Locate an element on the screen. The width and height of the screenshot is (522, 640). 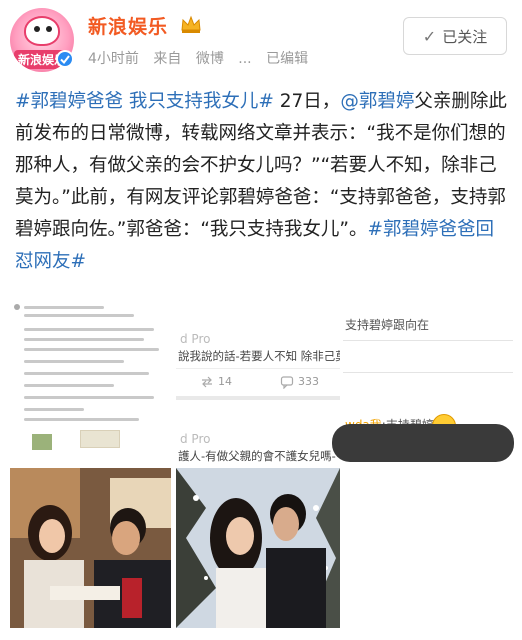
comment-icon is located at coordinates (287, 382).